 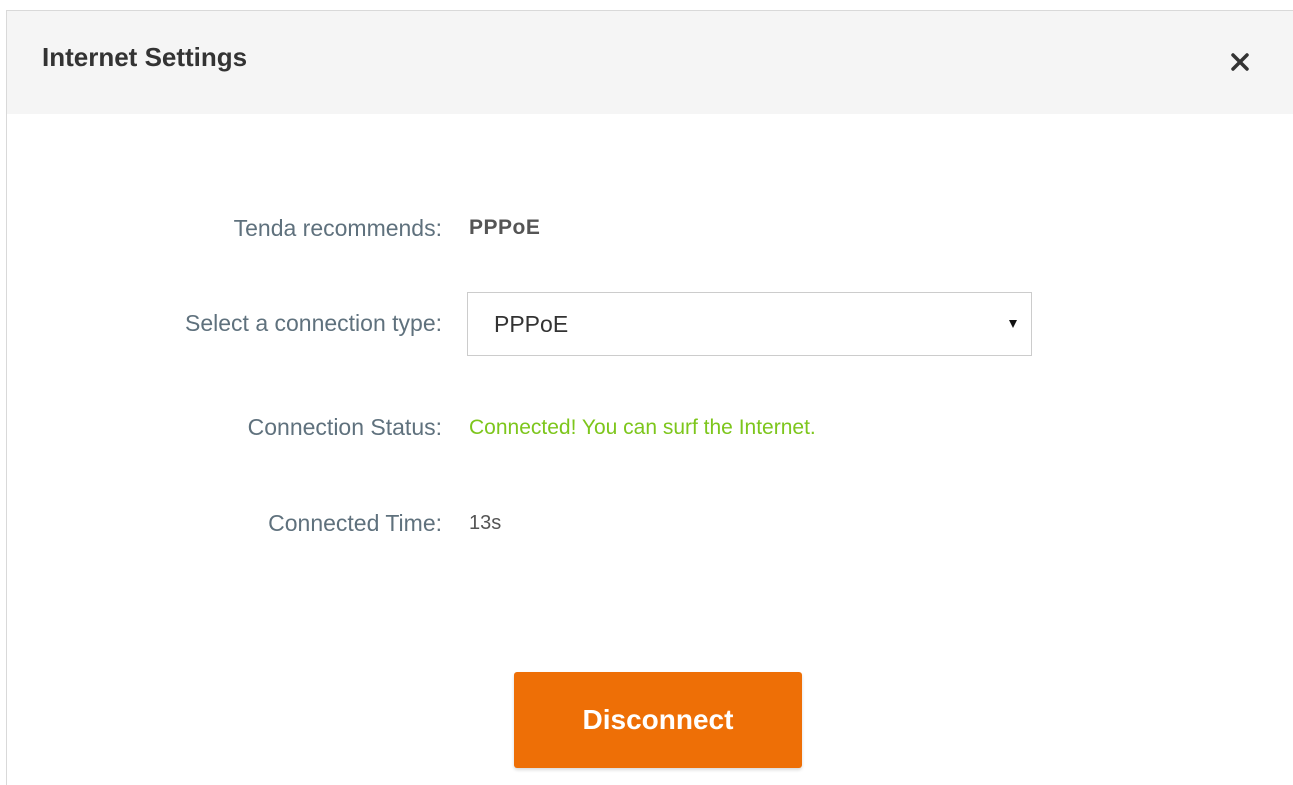 I want to click on close-icon, so click(x=1240, y=62).